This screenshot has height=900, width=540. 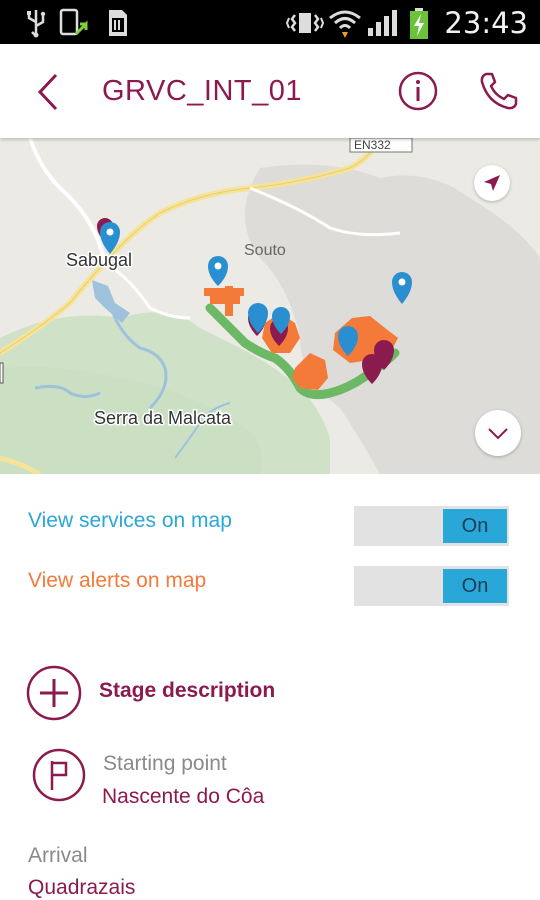 I want to click on expand-map-button, so click(x=498, y=433).